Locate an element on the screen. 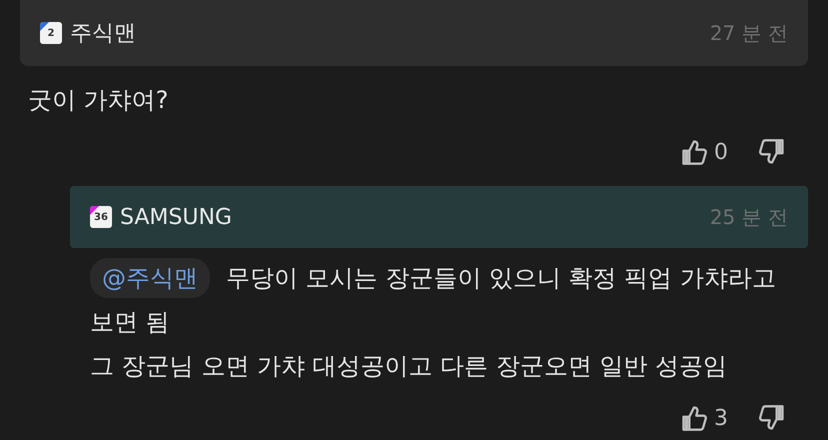 This screenshot has height=440, width=828. level-badge: 2 is located at coordinates (51, 33).